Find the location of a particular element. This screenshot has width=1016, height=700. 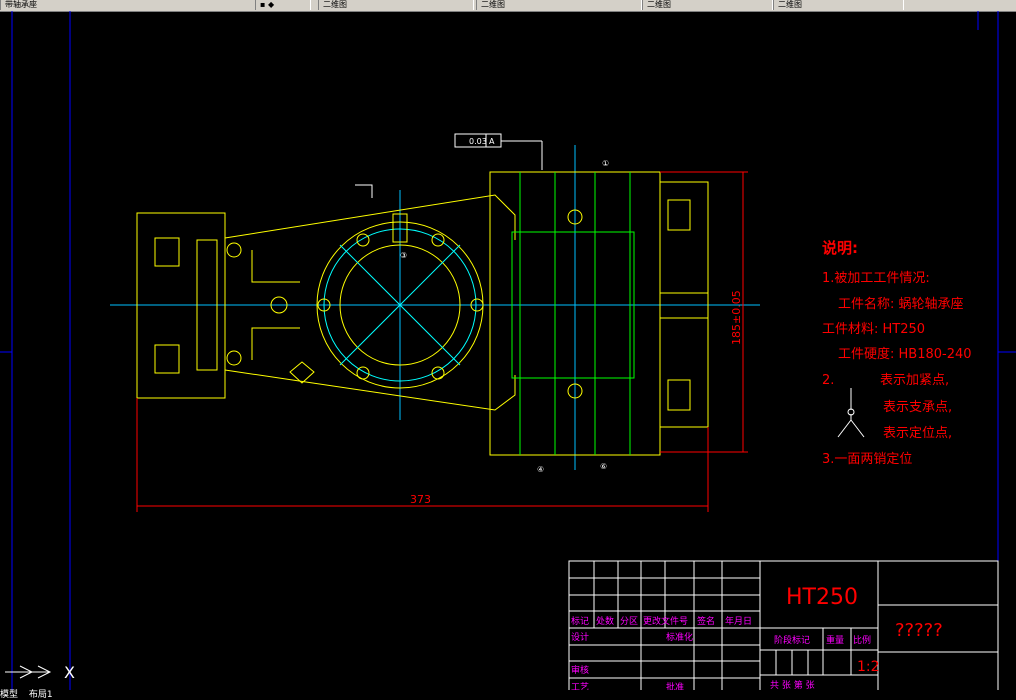

datum-marks: ① ④ ⑥ ③ is located at coordinates (504, 316).